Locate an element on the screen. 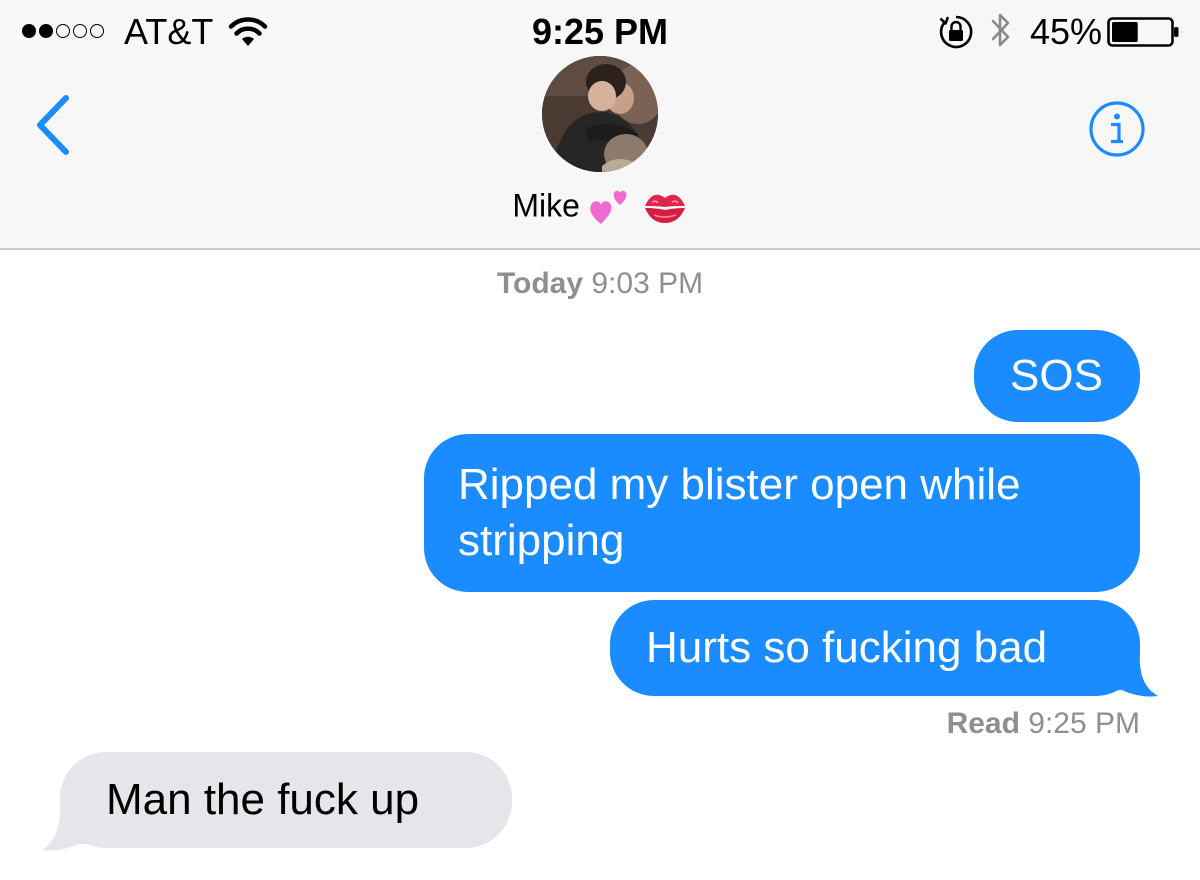 This screenshot has width=1200, height=880. contact-avatar is located at coordinates (600, 114).